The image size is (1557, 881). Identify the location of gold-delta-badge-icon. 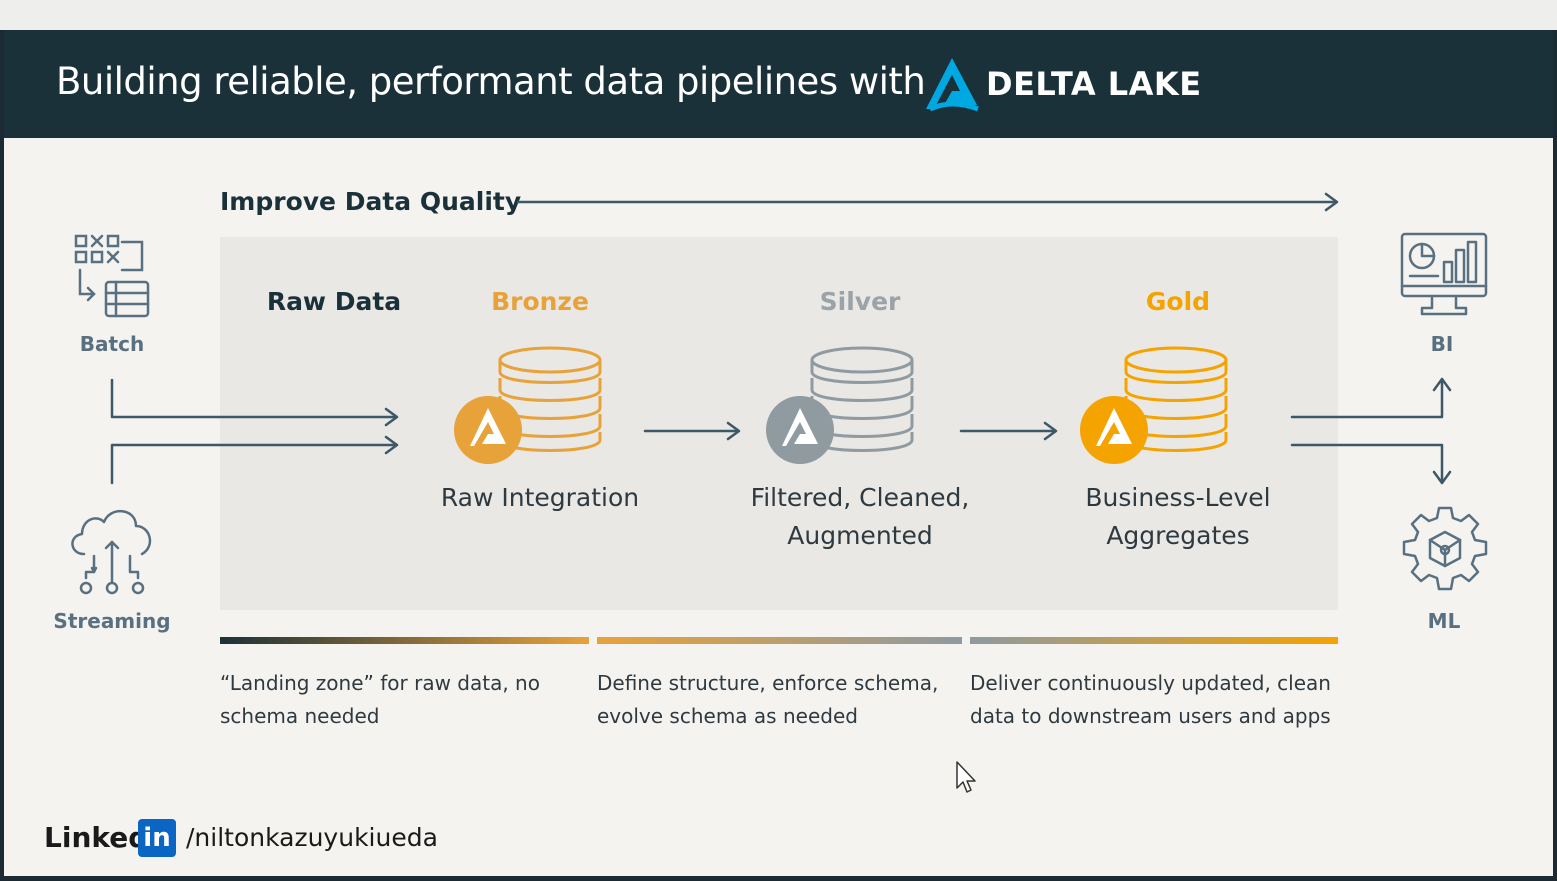
(1114, 430).